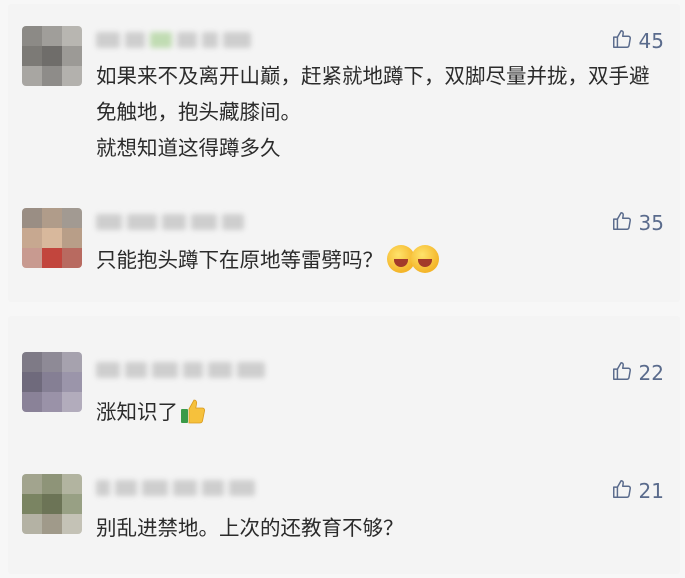 This screenshot has height=578, width=685. What do you see at coordinates (193, 411) in the screenshot?
I see `thumbs-up-emoji` at bounding box center [193, 411].